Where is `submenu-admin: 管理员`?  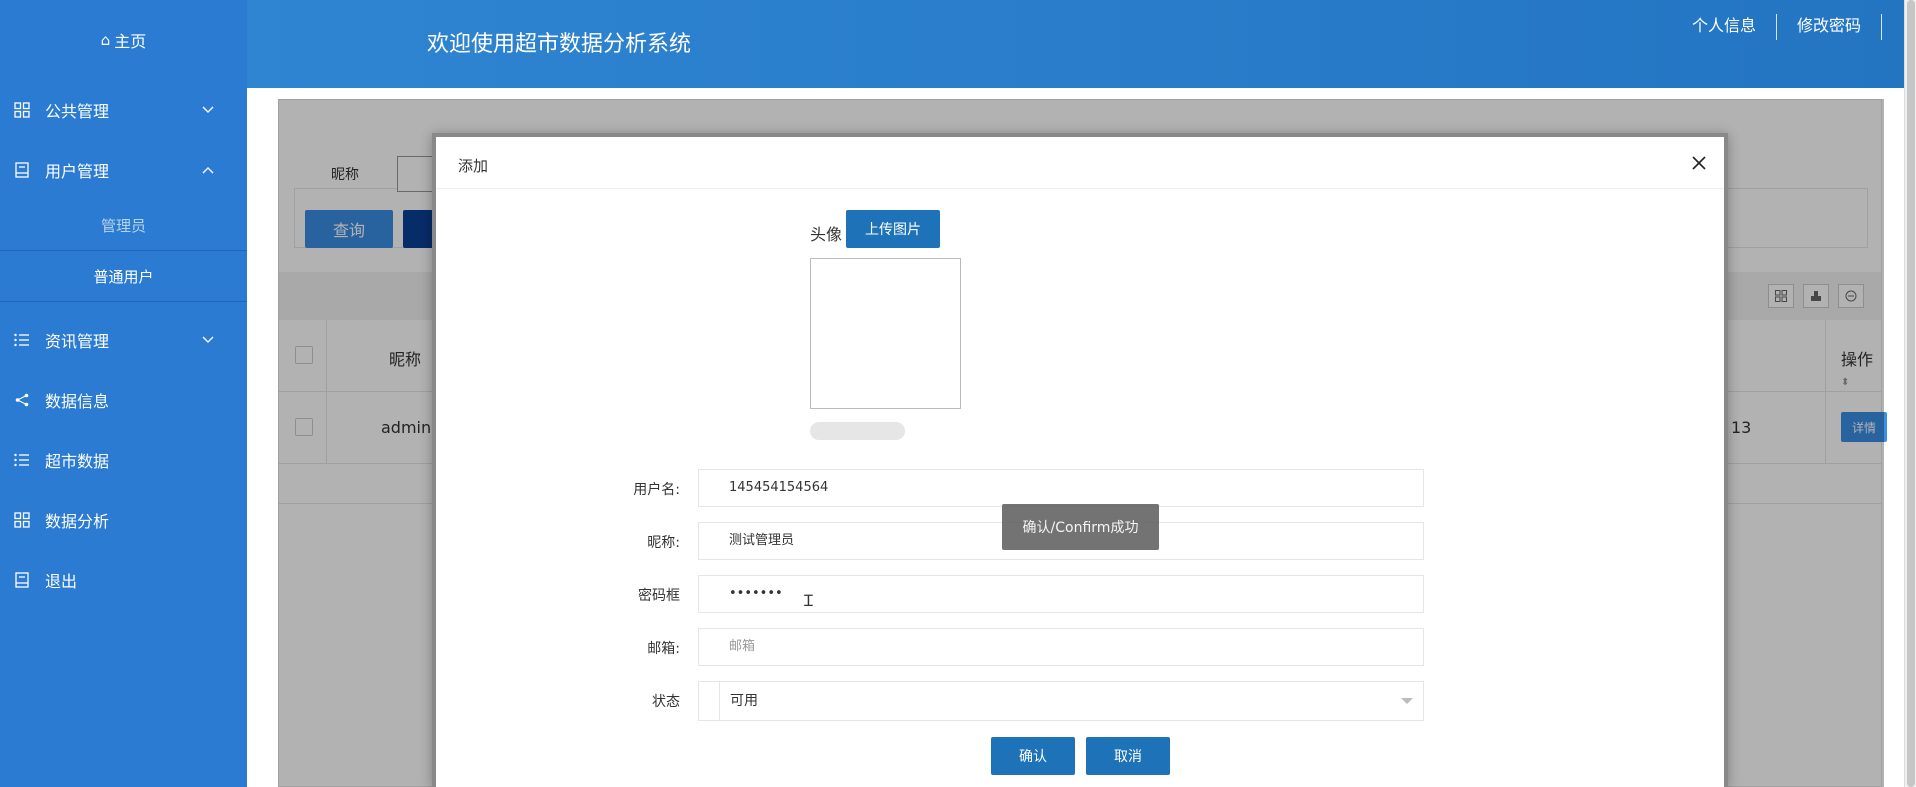
submenu-admin: 管理员 is located at coordinates (123, 225).